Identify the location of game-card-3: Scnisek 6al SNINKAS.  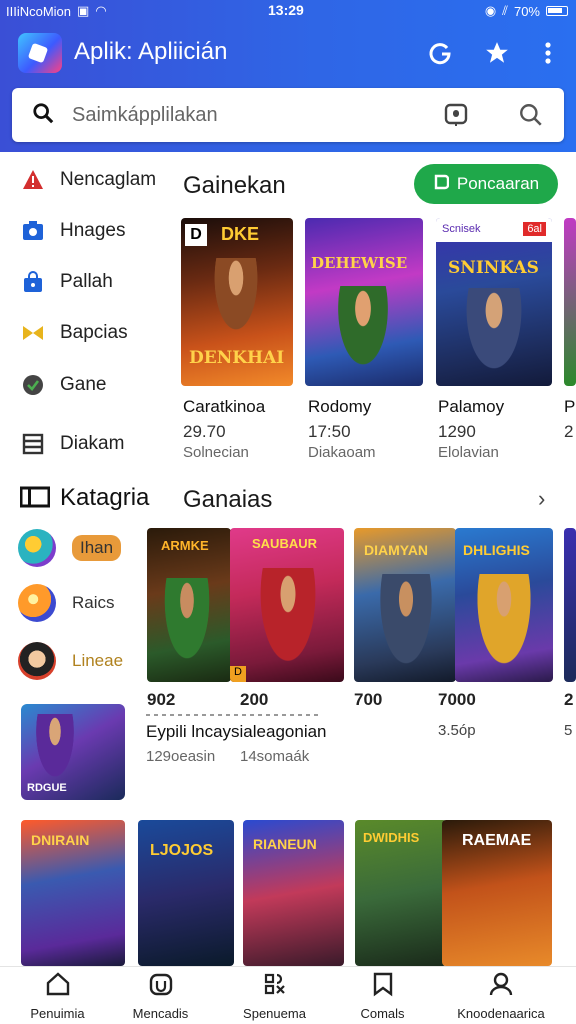
(494, 302).